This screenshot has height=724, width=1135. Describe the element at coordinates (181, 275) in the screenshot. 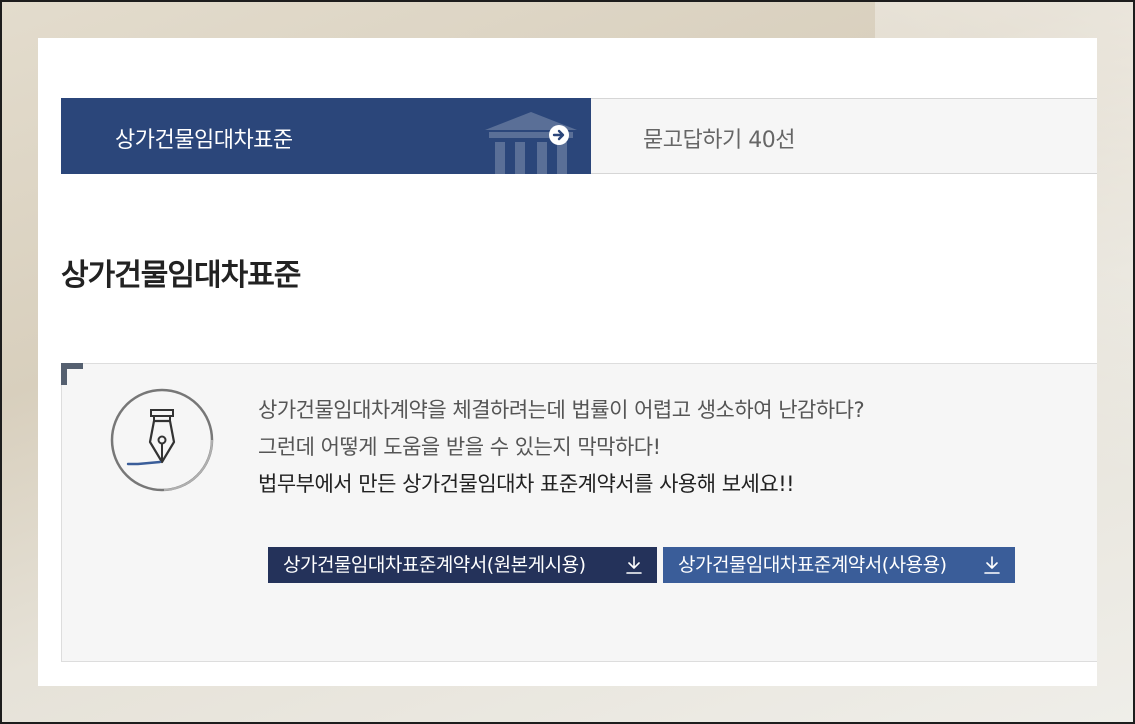

I see `page-title: 상가건물임대차표준` at that location.